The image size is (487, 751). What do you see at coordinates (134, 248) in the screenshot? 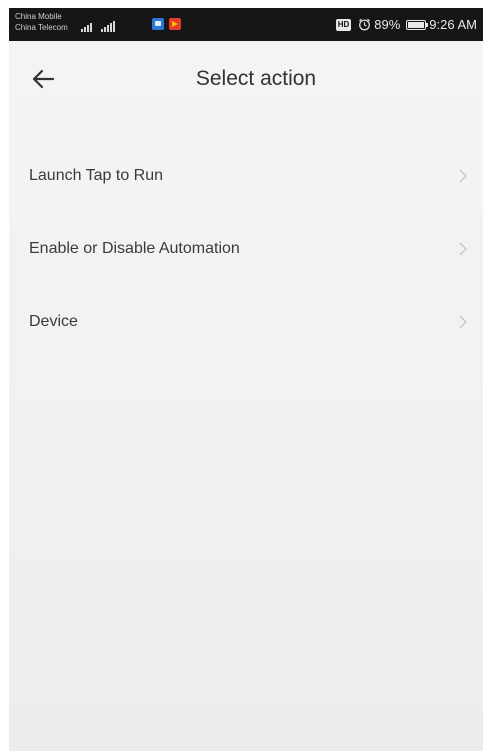
I see `list-item-label: Enable or Disable Automation` at bounding box center [134, 248].